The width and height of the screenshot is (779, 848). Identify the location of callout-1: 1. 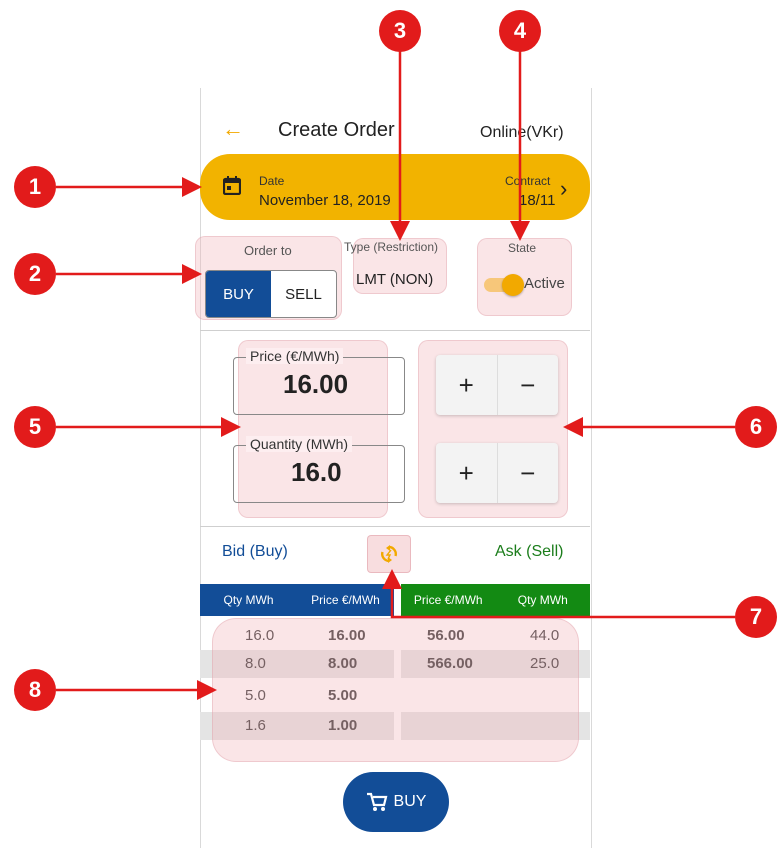
(35, 187).